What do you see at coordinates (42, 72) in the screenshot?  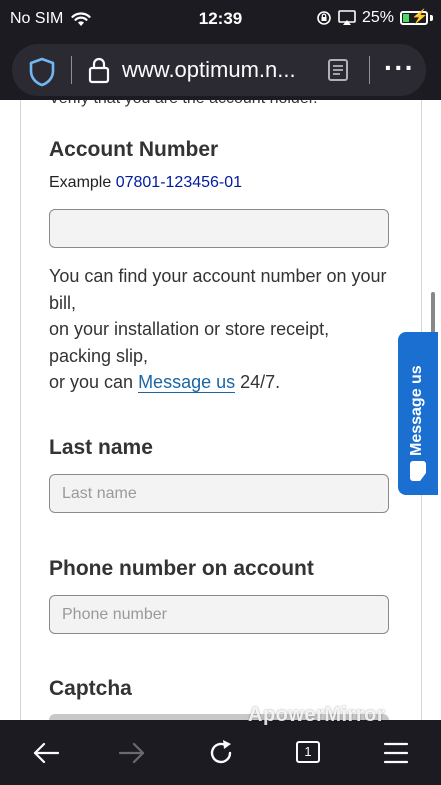 I see `shield-icon` at bounding box center [42, 72].